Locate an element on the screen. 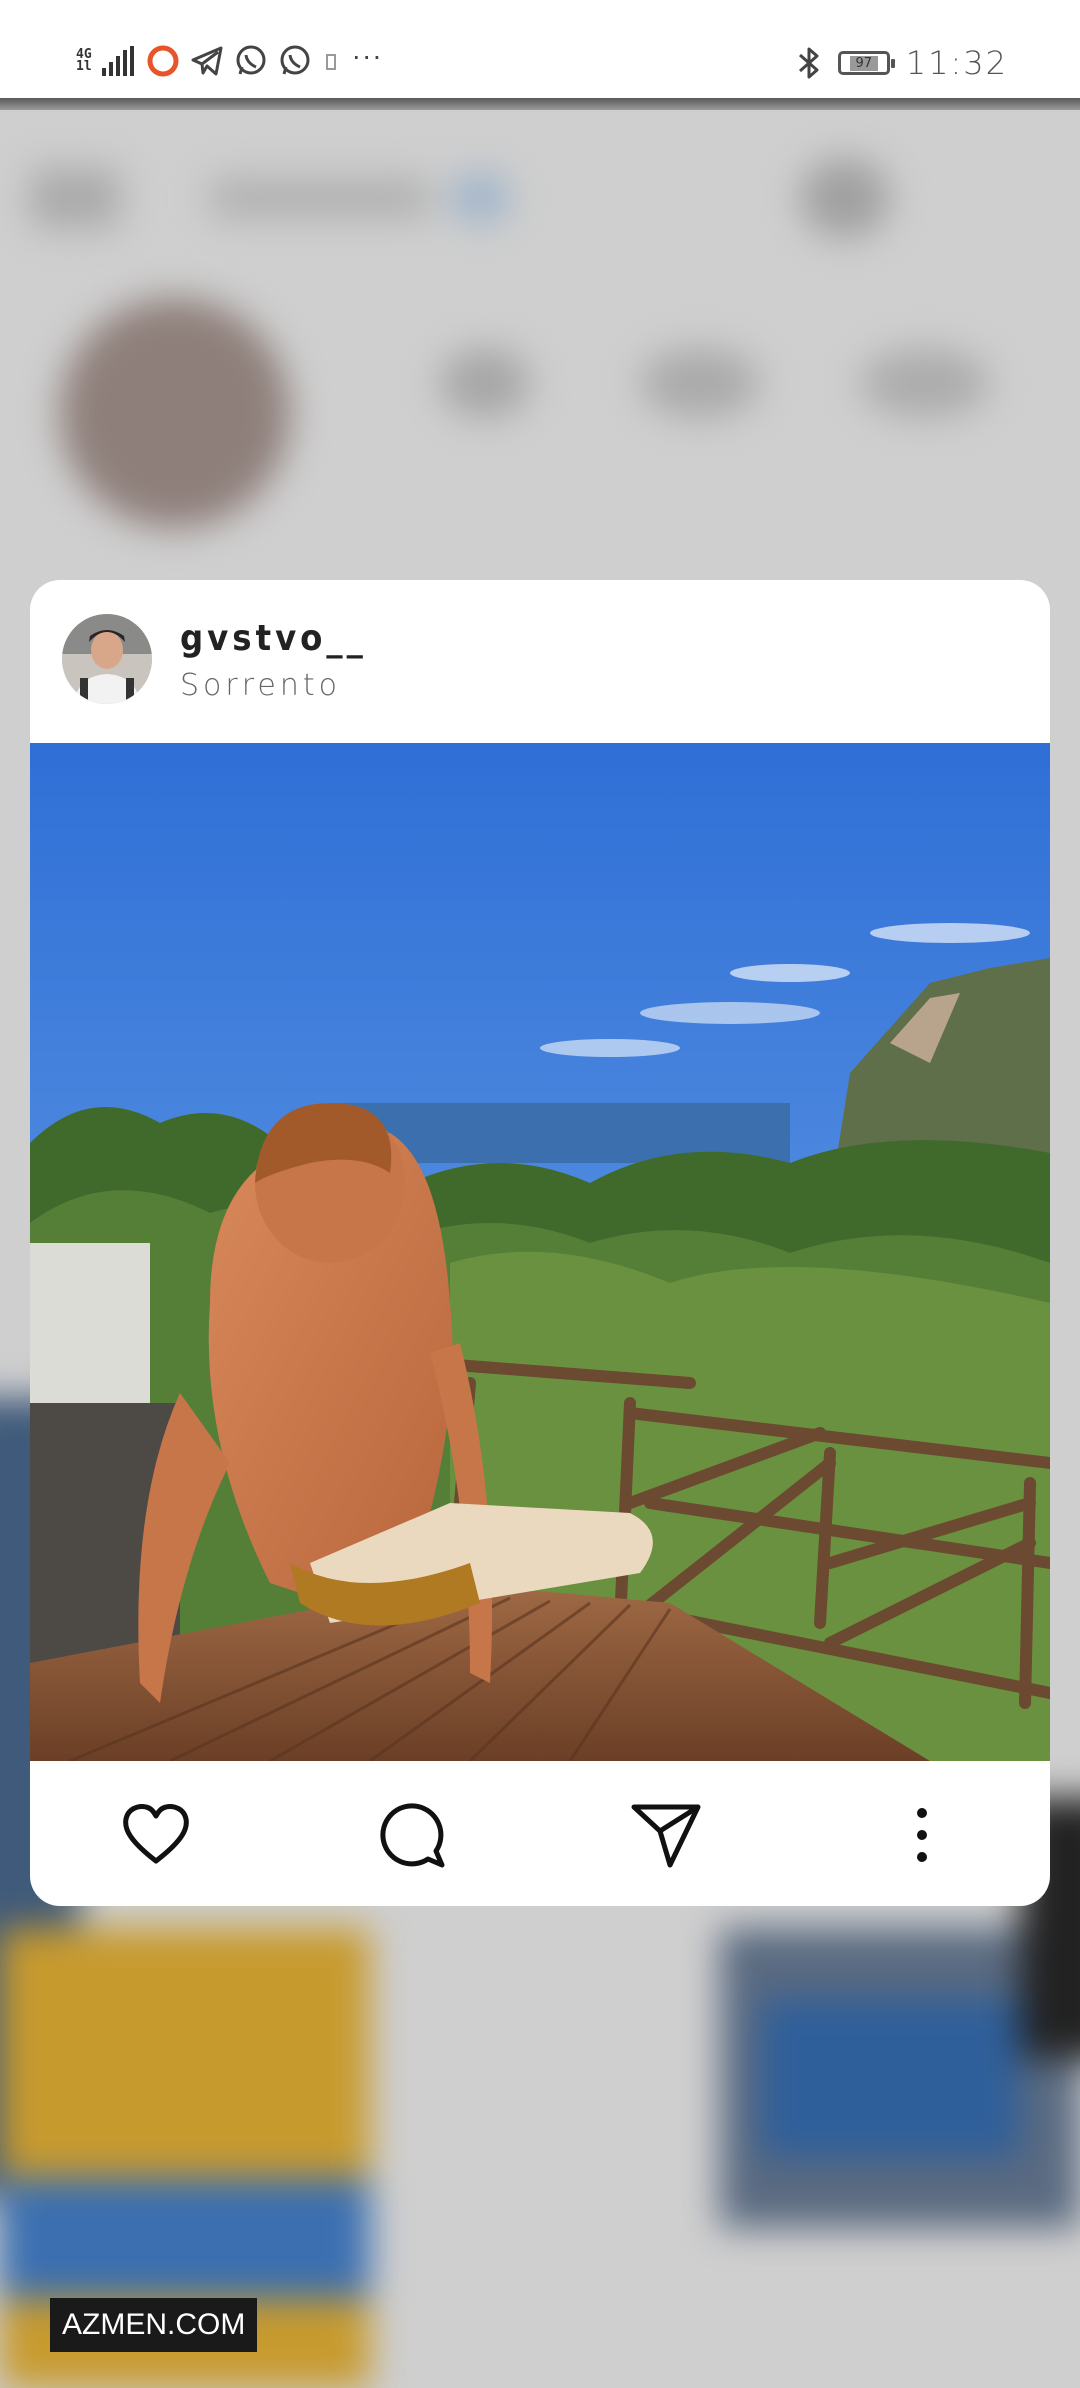 The width and height of the screenshot is (1080, 2388). comment-button is located at coordinates (412, 1835).